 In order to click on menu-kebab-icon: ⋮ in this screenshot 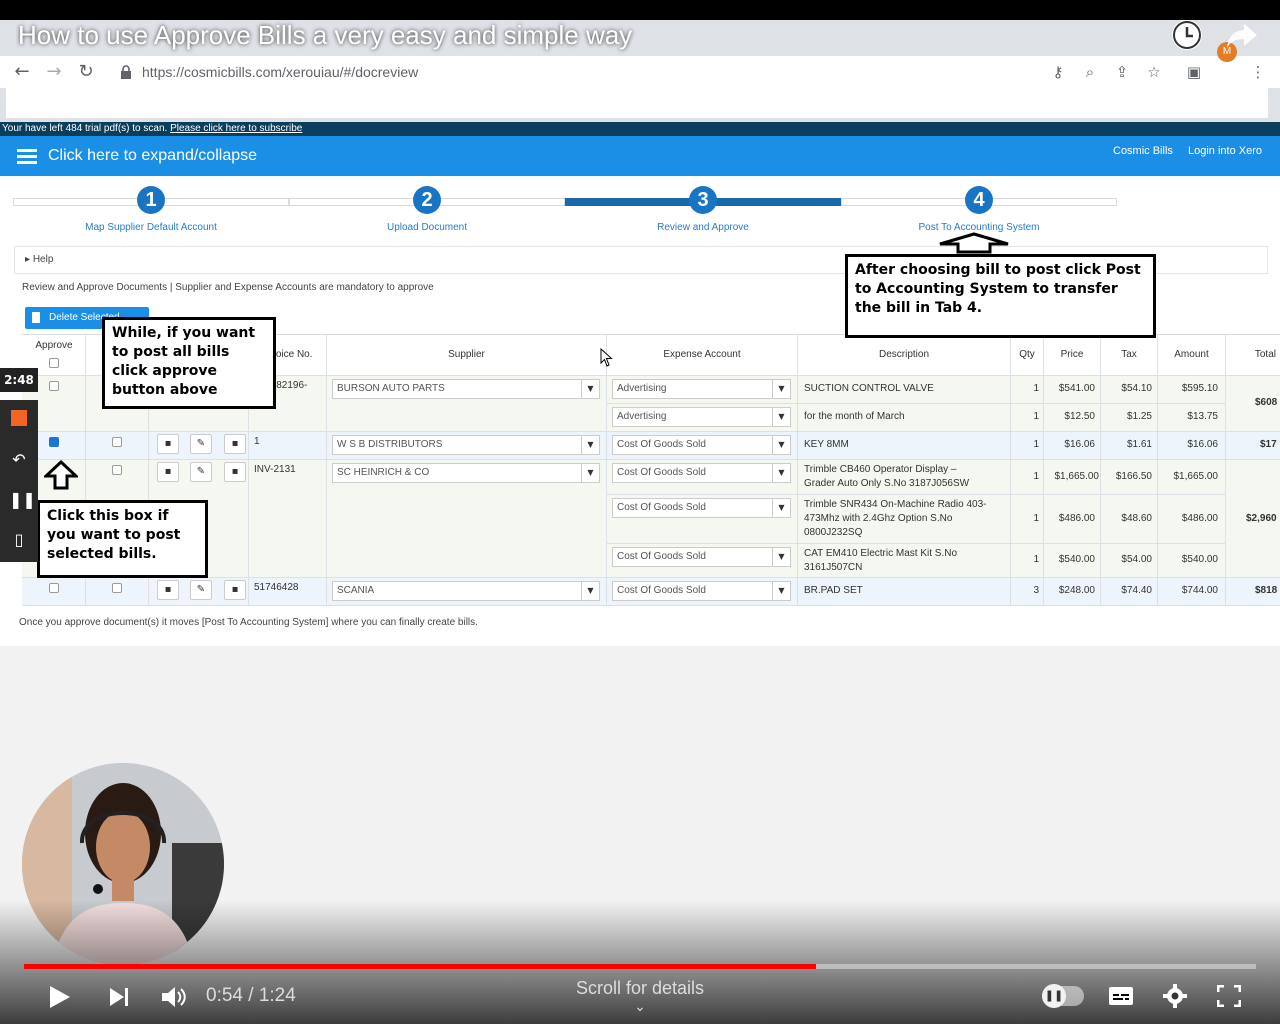, I will do `click(1258, 72)`.